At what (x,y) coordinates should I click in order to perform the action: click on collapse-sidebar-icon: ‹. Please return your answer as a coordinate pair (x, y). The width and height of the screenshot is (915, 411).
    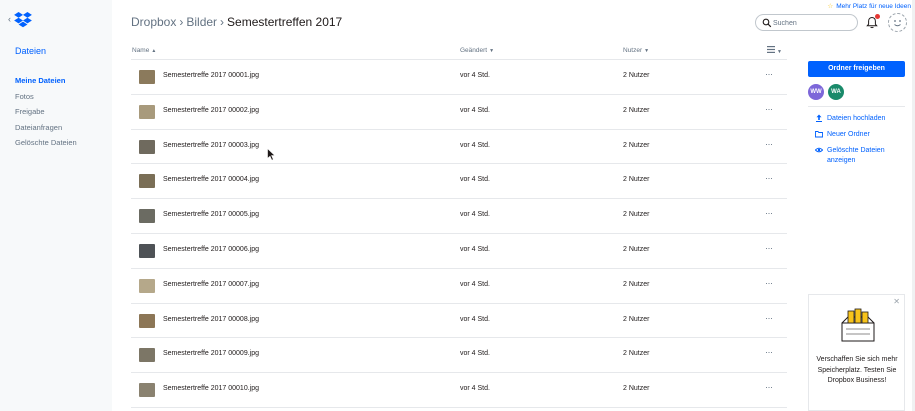
    Looking at the image, I should click on (9, 19).